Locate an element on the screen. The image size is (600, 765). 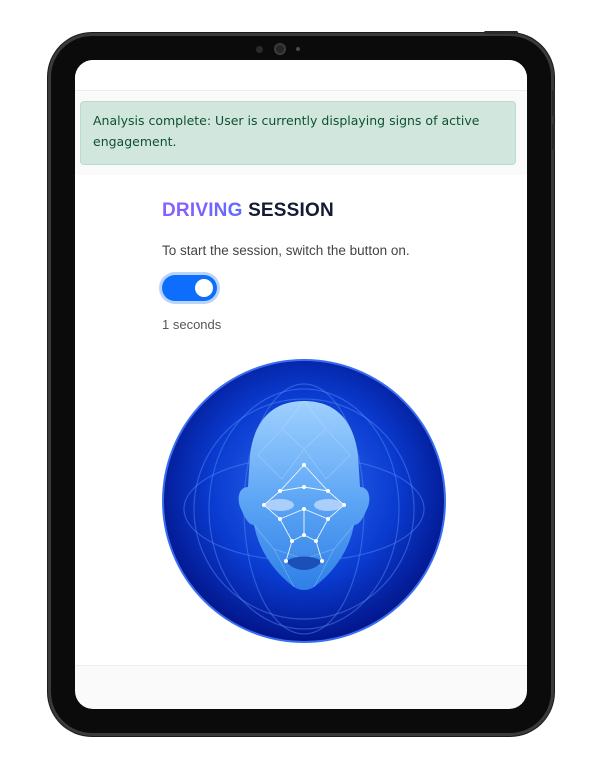
session-title-driving: DRIVING is located at coordinates (202, 210).